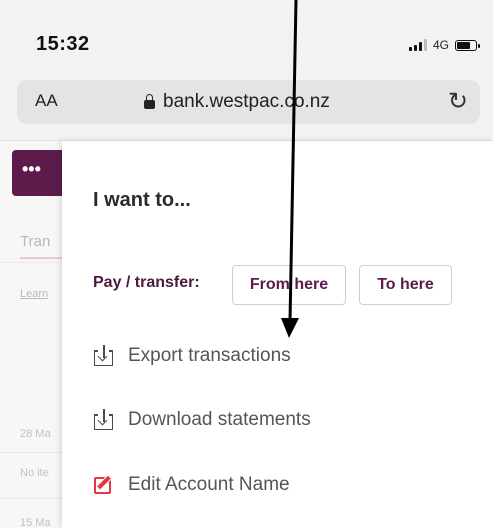 The height and width of the screenshot is (528, 493). I want to click on signal-icon, so click(417, 45).